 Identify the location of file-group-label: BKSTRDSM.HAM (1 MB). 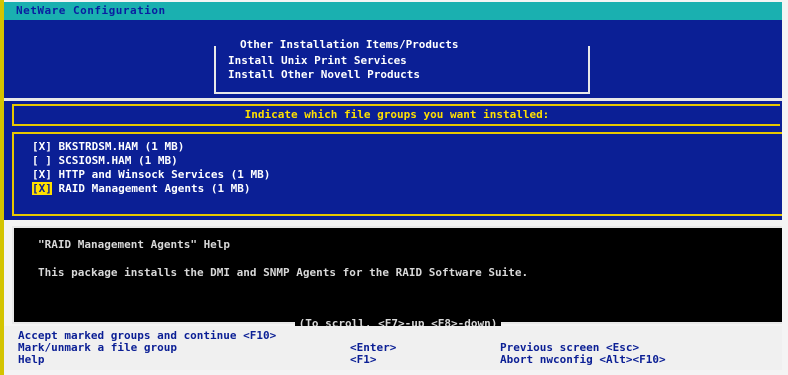
(121, 146).